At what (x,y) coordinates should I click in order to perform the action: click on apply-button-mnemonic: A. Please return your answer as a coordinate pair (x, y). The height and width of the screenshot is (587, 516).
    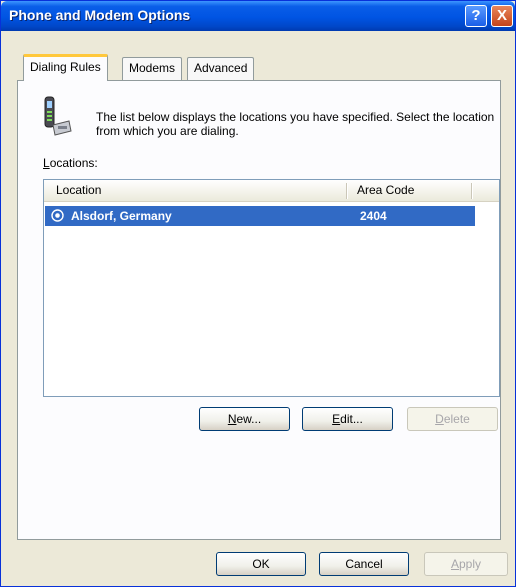
    Looking at the image, I should click on (454, 564).